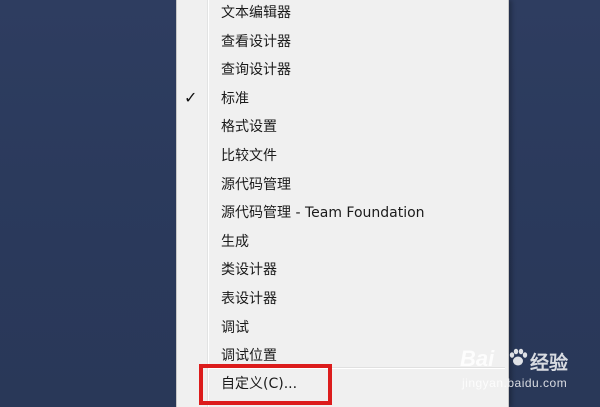 Image resolution: width=600 pixels, height=407 pixels. Describe the element at coordinates (342, 185) in the screenshot. I see `menu-item: 源代码管理` at that location.